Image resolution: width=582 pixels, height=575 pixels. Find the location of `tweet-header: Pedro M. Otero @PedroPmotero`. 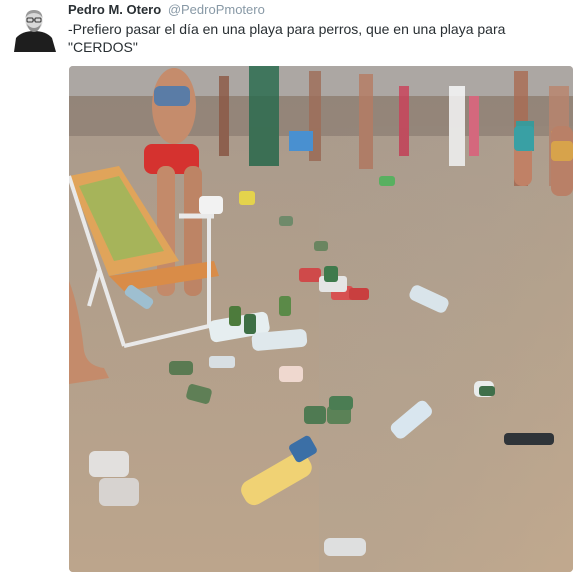

tweet-header: Pedro M. Otero @PedroPmotero is located at coordinates (166, 9).